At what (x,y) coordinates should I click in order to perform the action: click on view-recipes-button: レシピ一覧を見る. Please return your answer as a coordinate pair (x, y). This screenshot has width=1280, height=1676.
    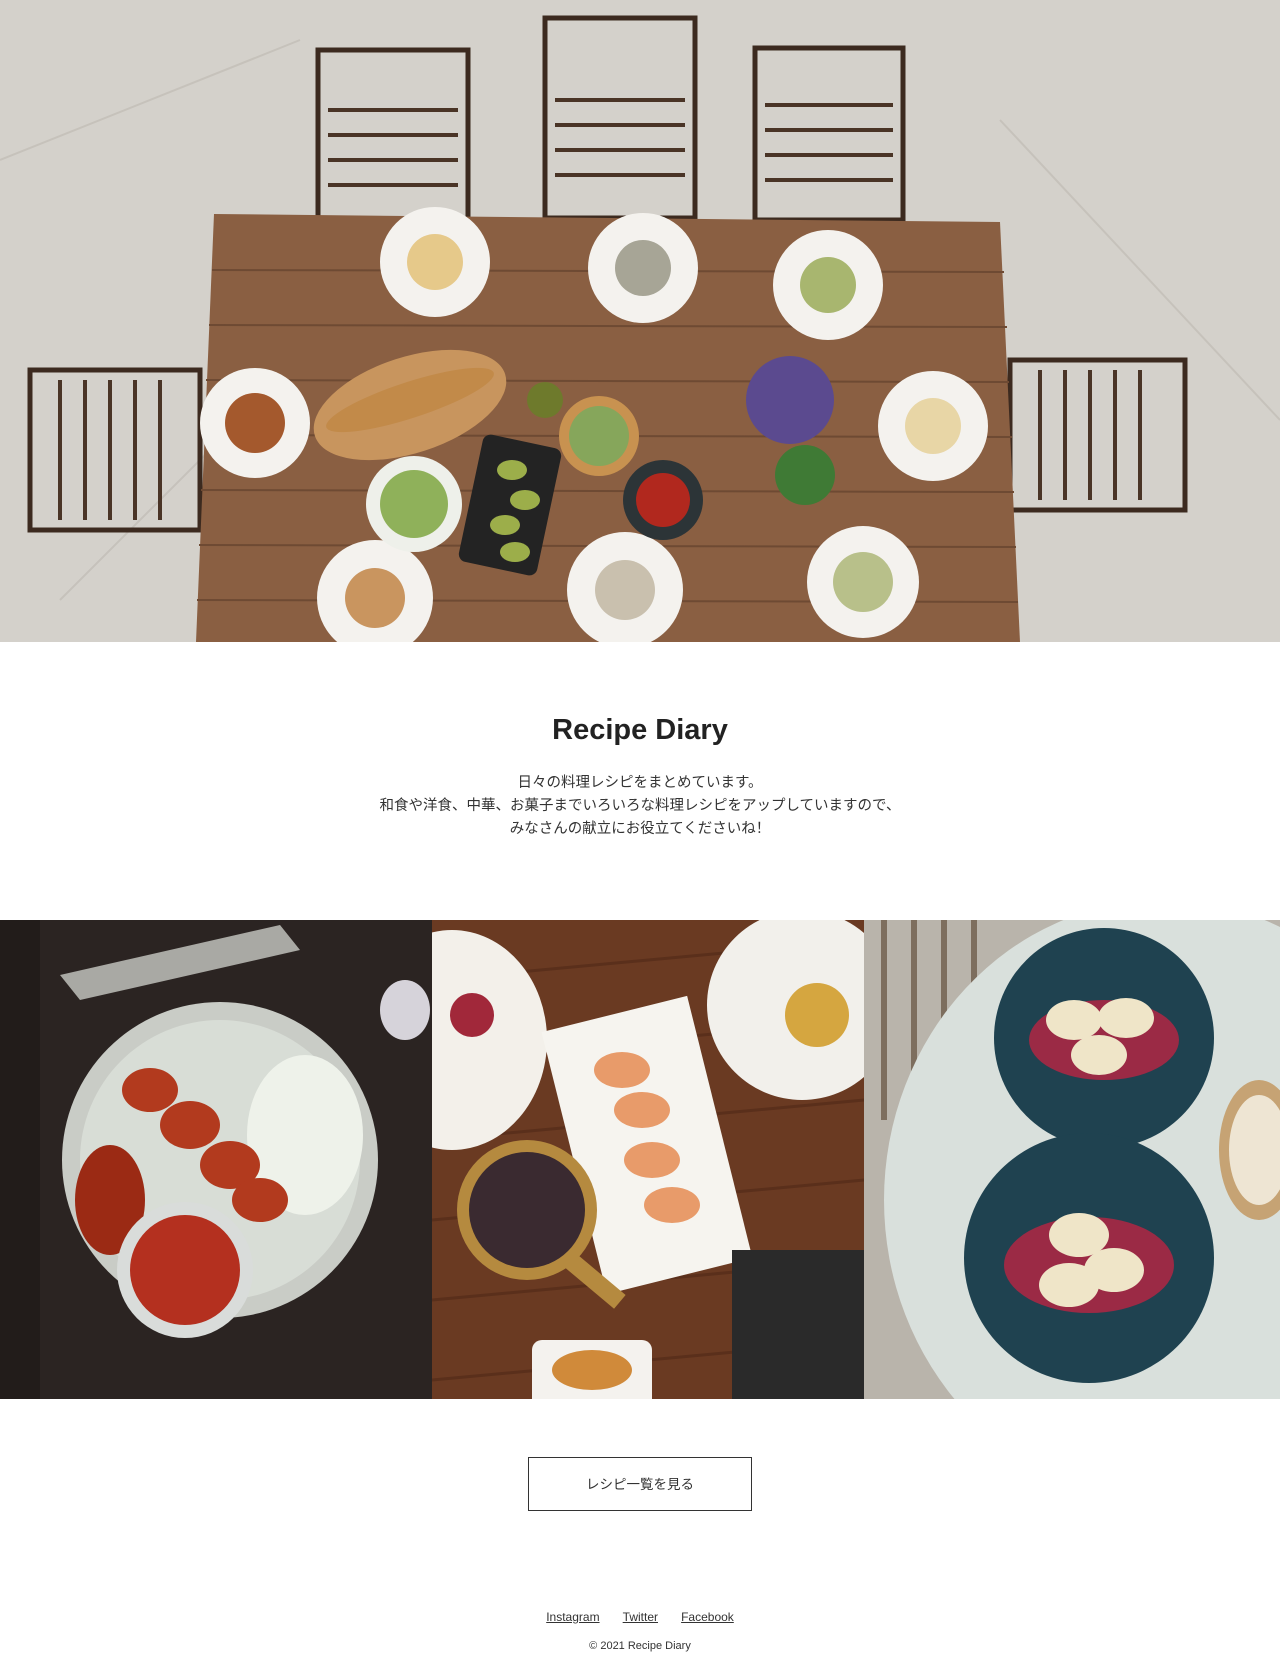
    Looking at the image, I should click on (640, 1484).